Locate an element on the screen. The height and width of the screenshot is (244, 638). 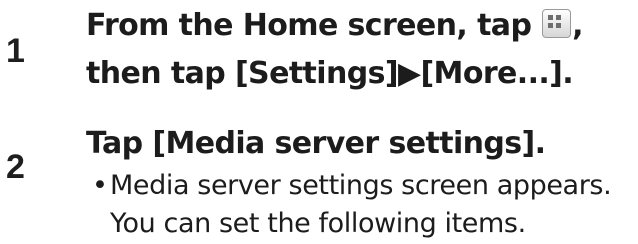
step-instruction-line: then tap [Settings]▶[More...]. is located at coordinates (330, 73).